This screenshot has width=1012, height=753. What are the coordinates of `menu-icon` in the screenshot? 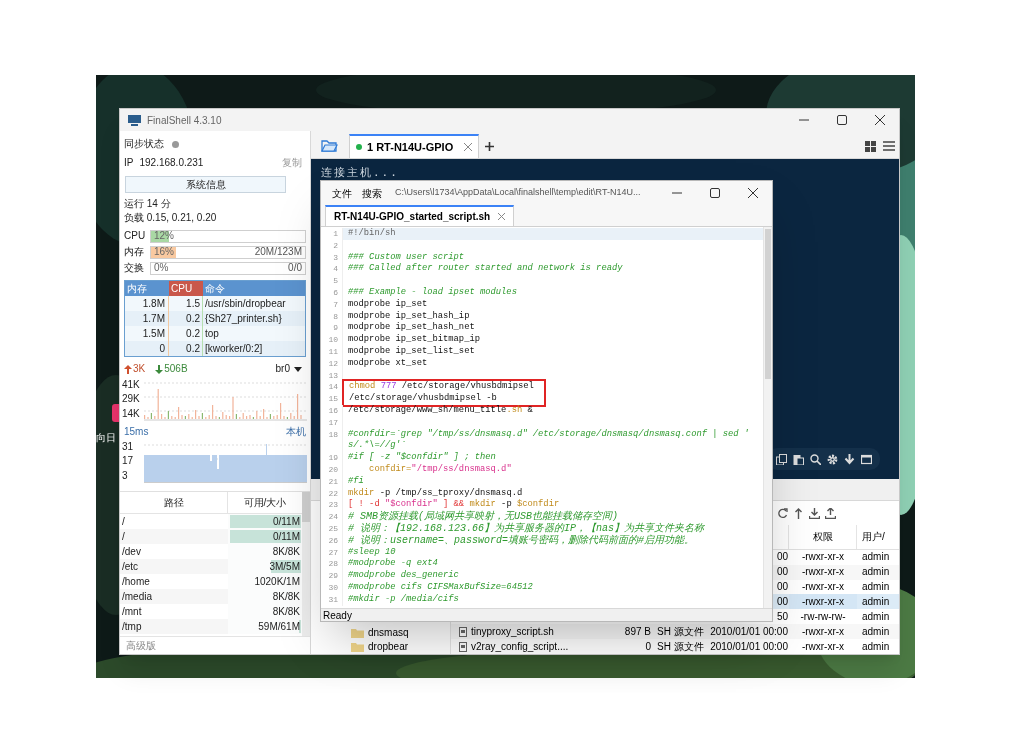 It's located at (889, 146).